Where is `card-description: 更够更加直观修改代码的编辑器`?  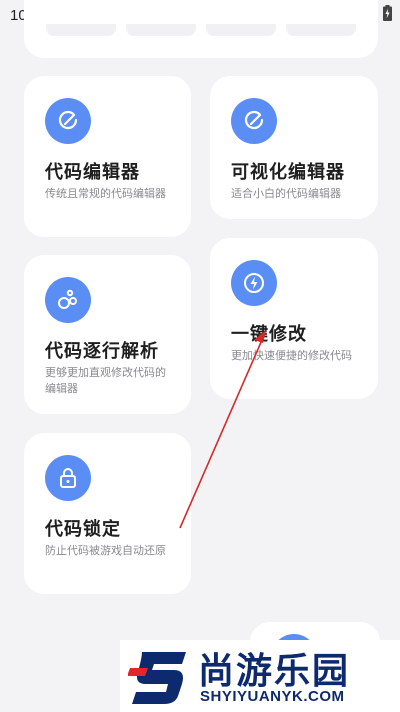
card-description: 更够更加直观修改代码的编辑器 is located at coordinates (105, 380).